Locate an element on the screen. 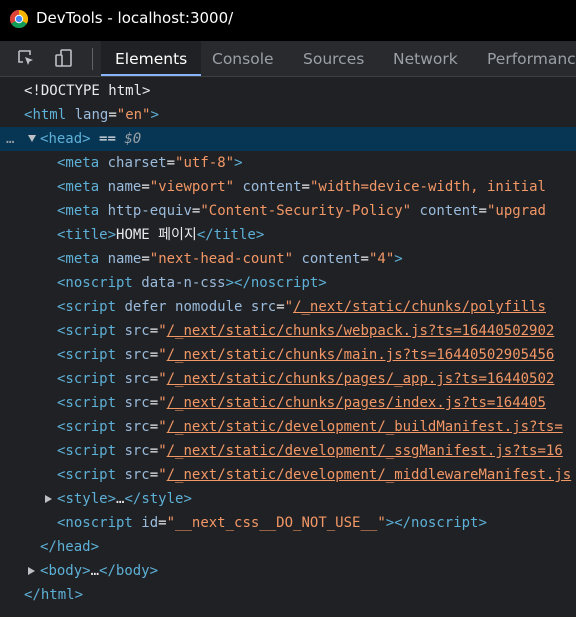 The image size is (576, 617). head-close-tag-name: head is located at coordinates (73, 547).